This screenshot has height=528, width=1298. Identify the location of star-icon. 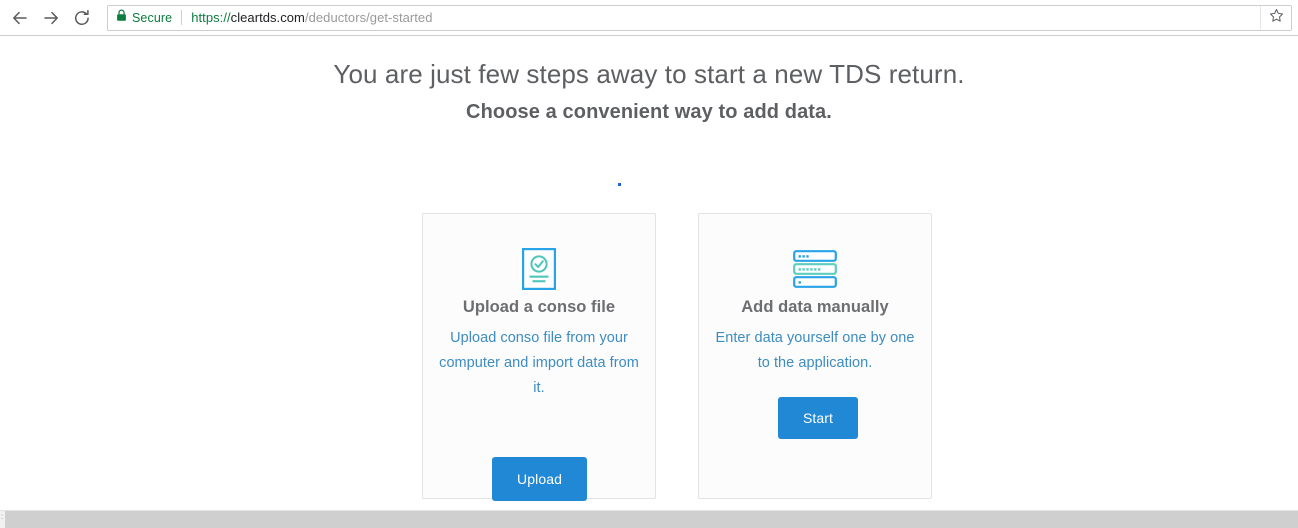
(1276, 18).